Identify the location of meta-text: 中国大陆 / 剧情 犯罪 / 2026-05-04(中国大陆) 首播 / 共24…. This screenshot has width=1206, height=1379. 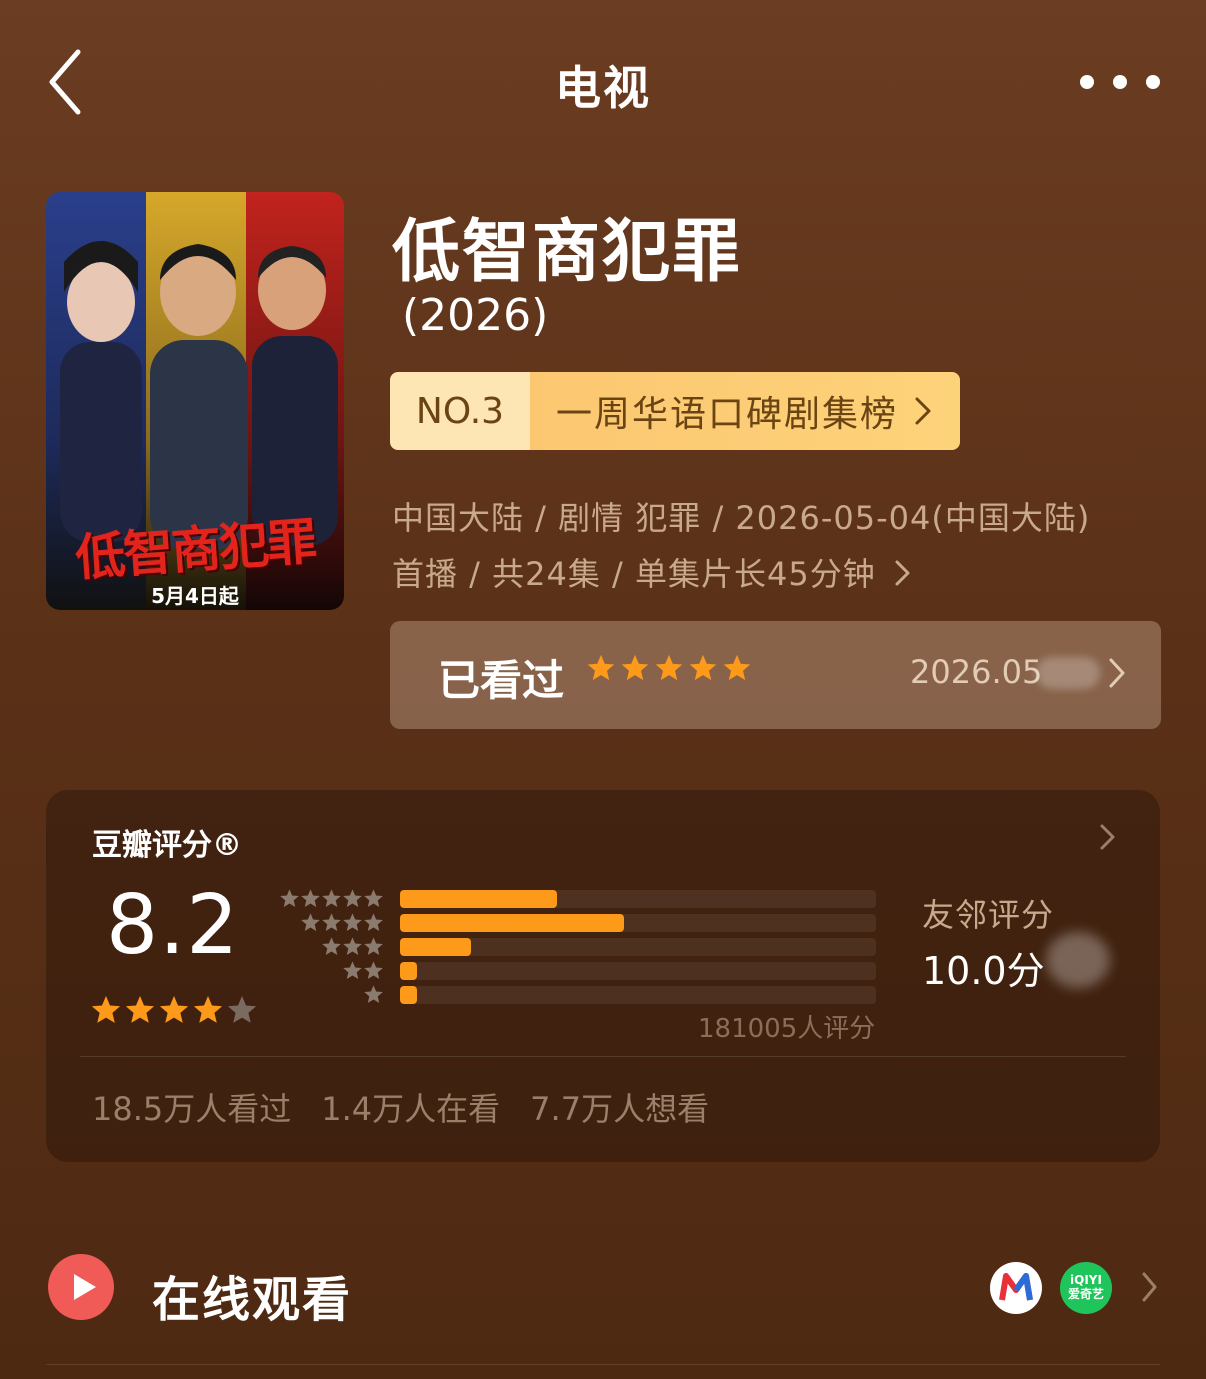
(741, 546).